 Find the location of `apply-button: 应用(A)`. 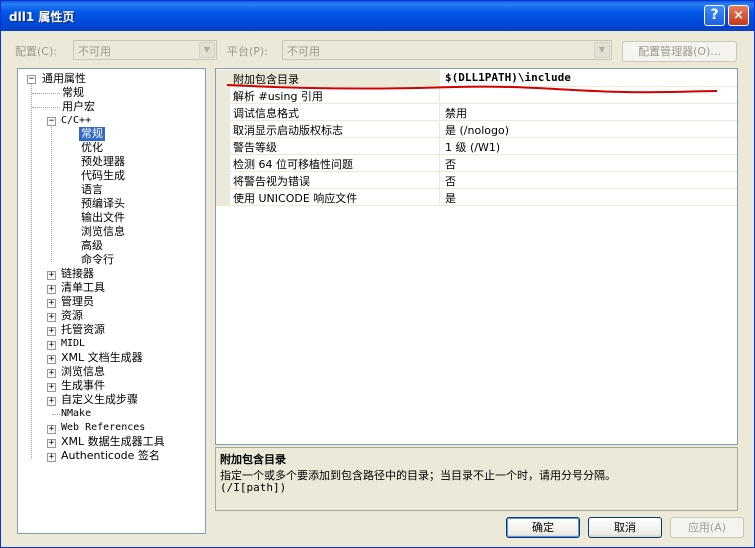

apply-button: 应用(A) is located at coordinates (707, 527).